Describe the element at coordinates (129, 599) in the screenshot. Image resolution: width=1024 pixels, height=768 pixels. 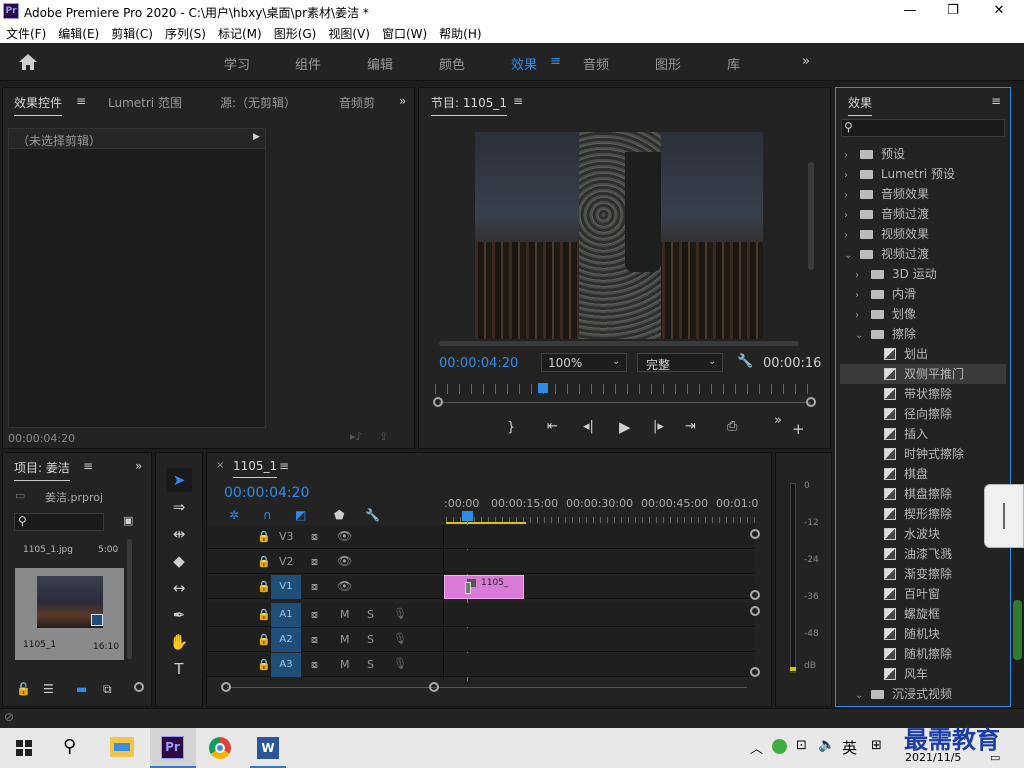
I see `project-scrollbar` at that location.